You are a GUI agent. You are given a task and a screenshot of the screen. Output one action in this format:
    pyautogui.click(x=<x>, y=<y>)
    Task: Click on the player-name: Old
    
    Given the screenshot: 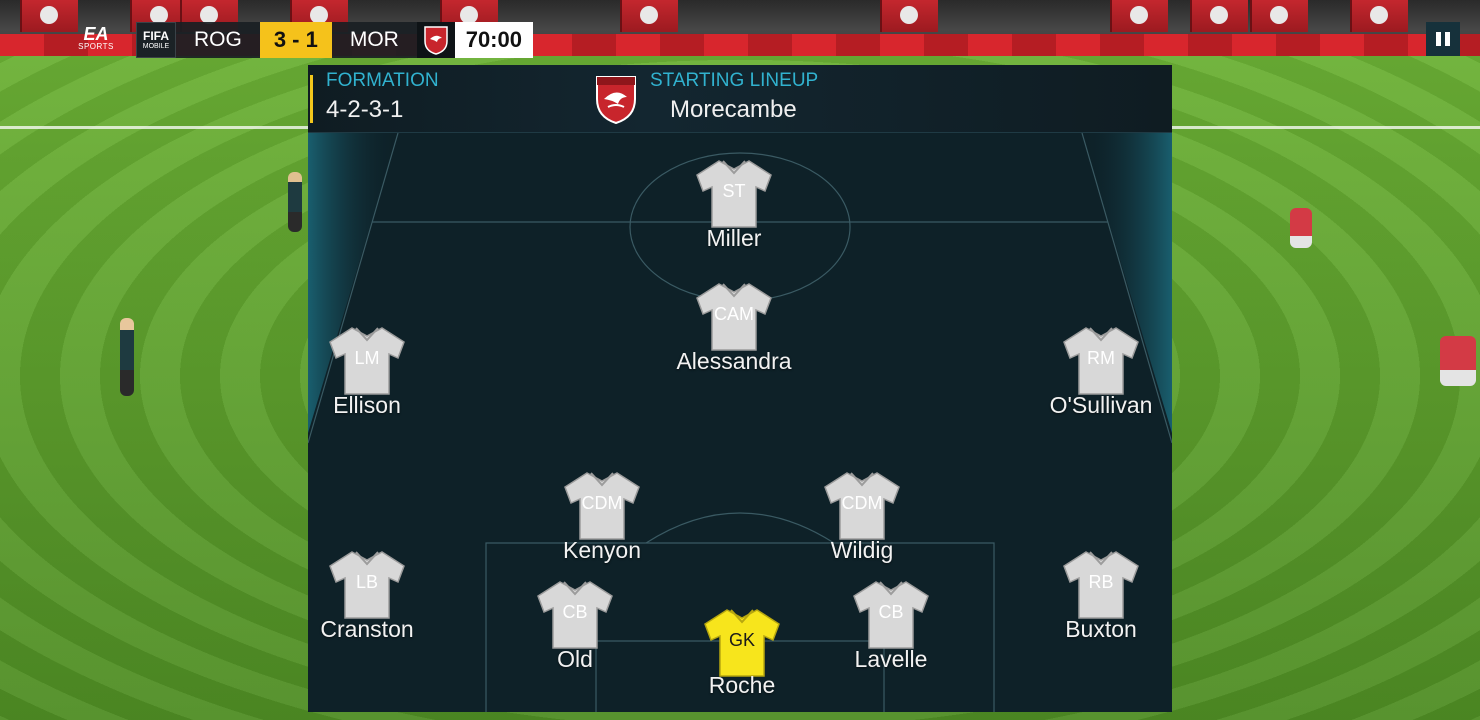 What is the action you would take?
    pyautogui.click(x=575, y=659)
    